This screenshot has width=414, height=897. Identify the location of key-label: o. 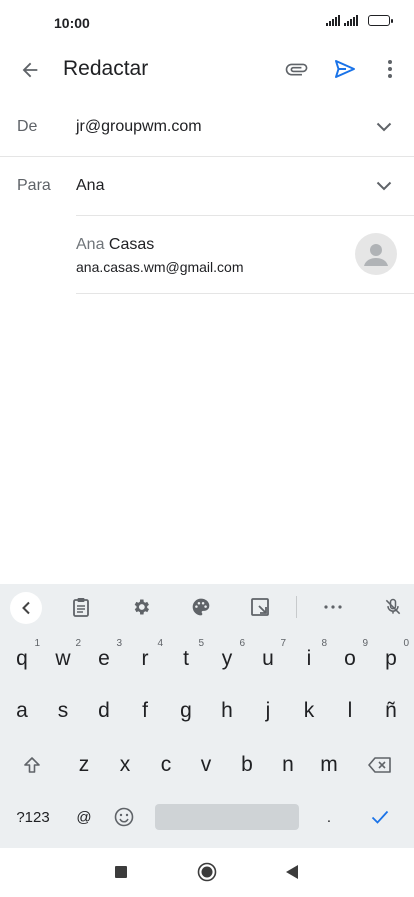
(350, 658).